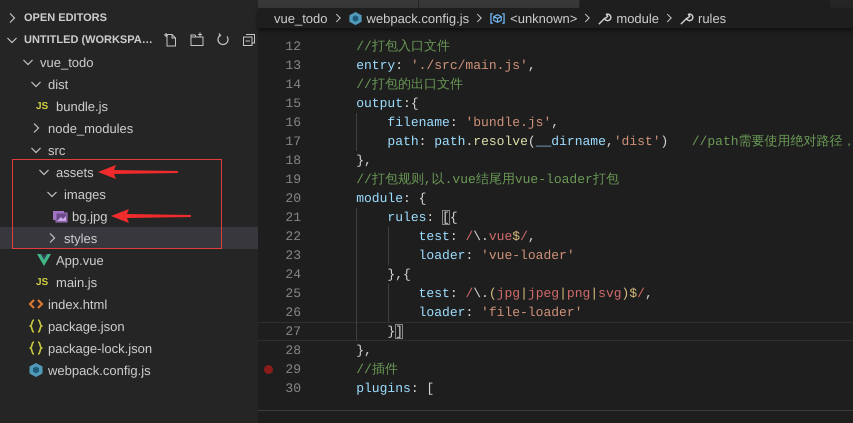 The image size is (853, 423). Describe the element at coordinates (129, 62) in the screenshot. I see `tree-item: vue_todo` at that location.